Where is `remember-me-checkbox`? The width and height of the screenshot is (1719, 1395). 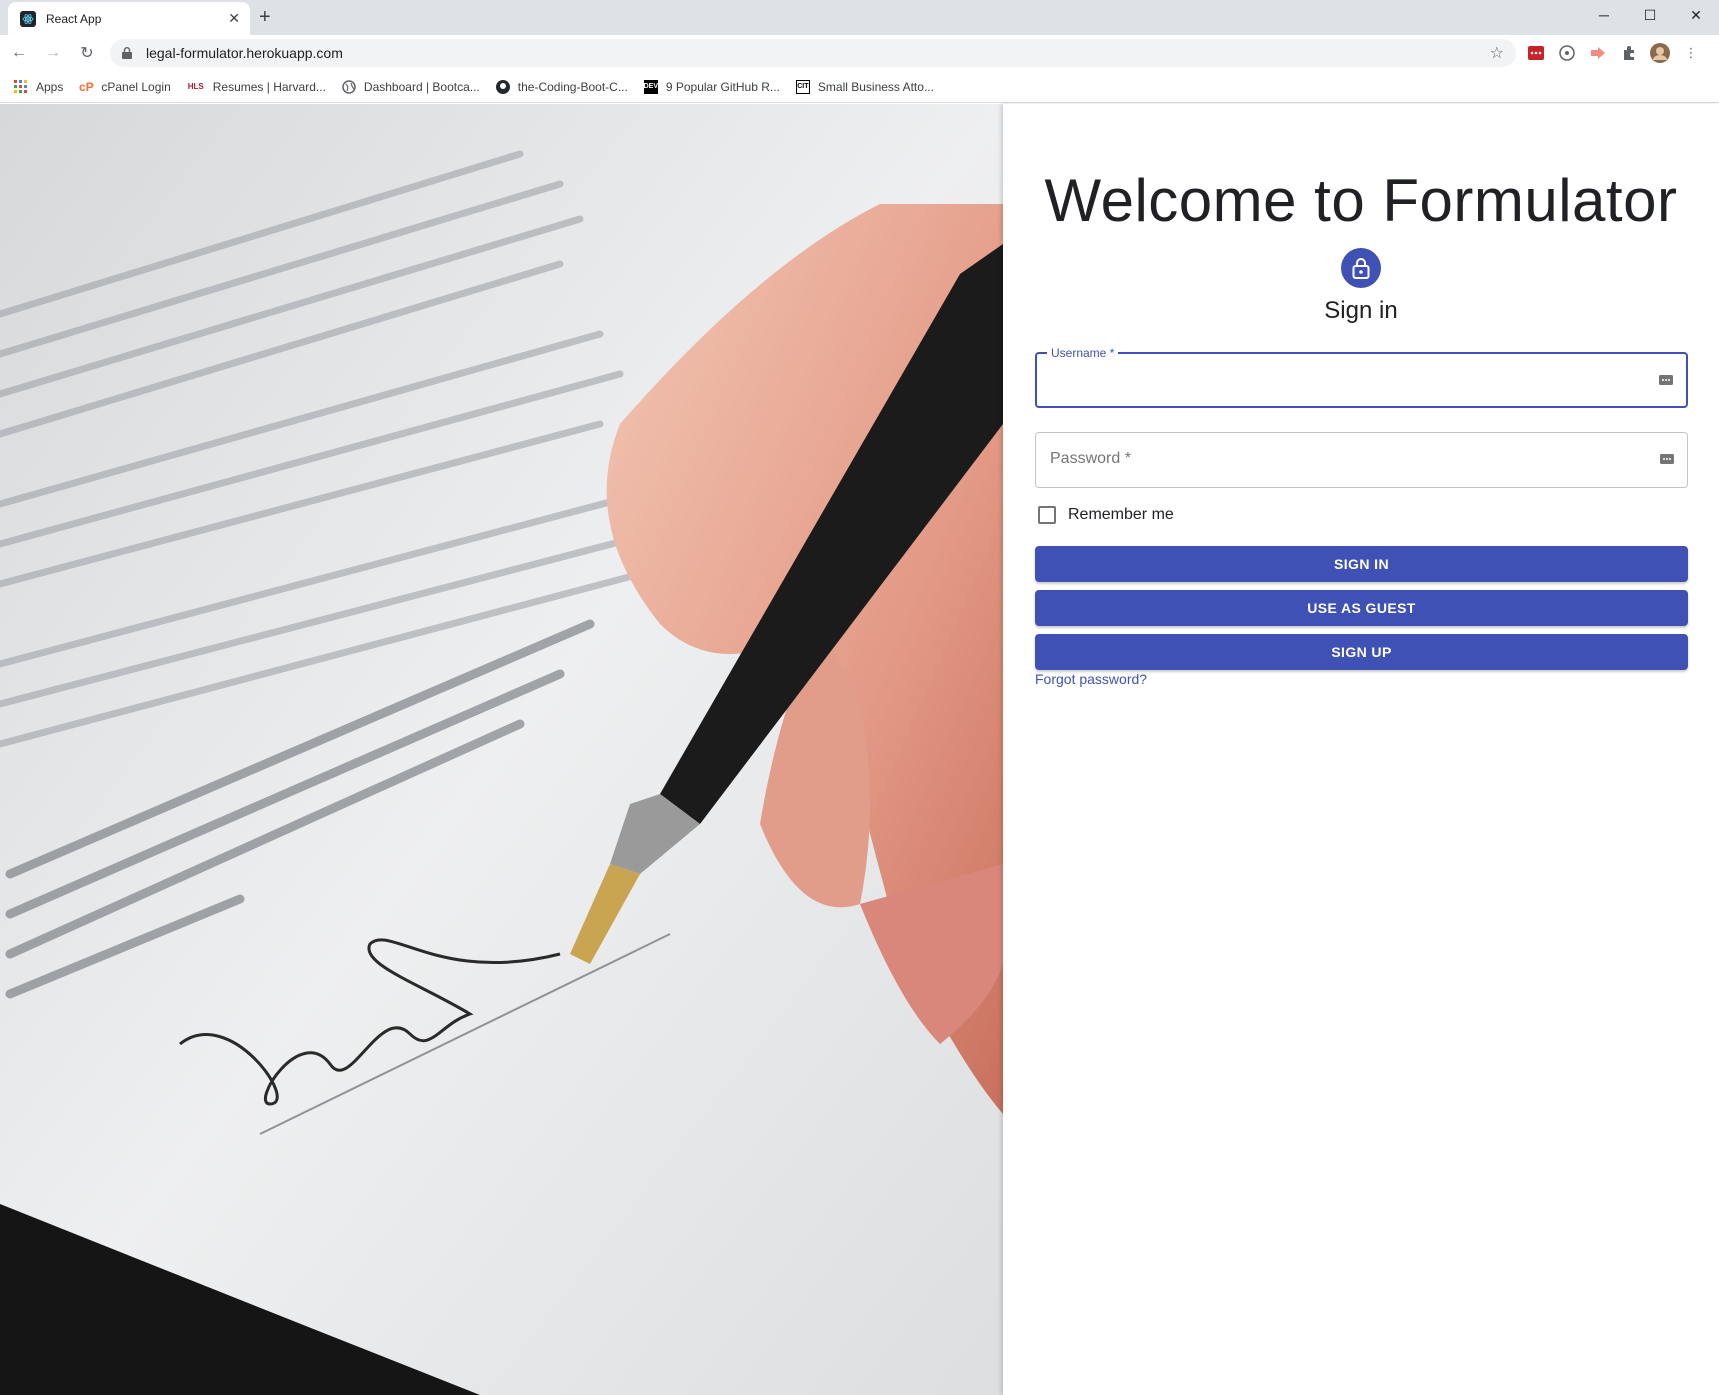 remember-me-checkbox is located at coordinates (1047, 515).